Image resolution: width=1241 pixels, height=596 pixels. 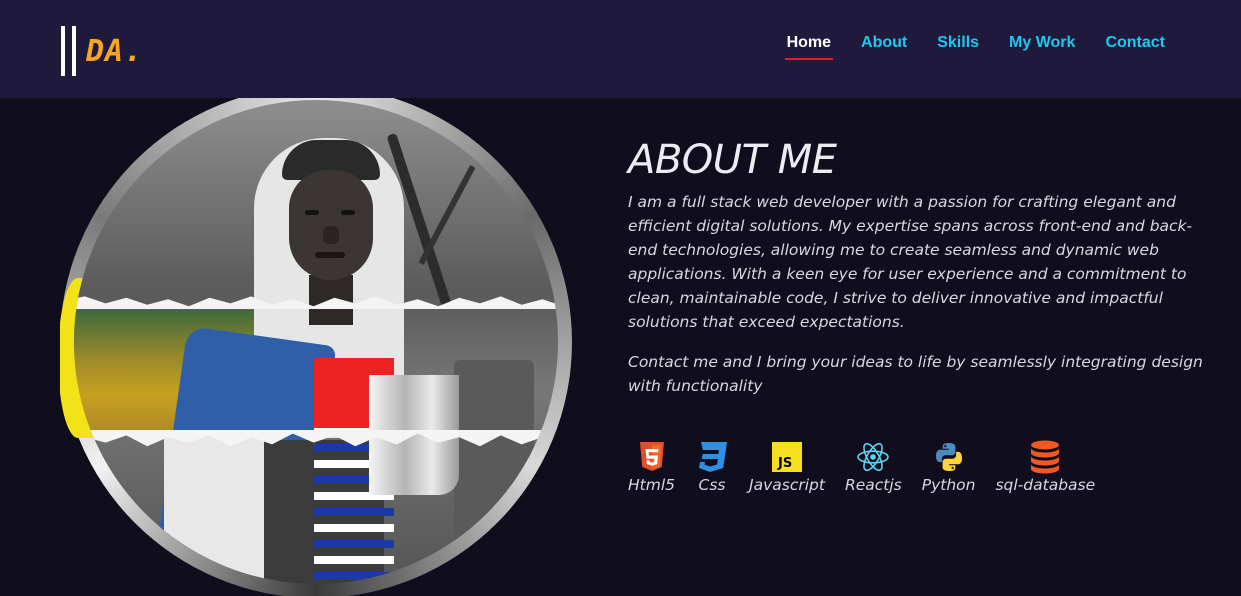 What do you see at coordinates (884, 46) in the screenshot?
I see `nav-link-about: About` at bounding box center [884, 46].